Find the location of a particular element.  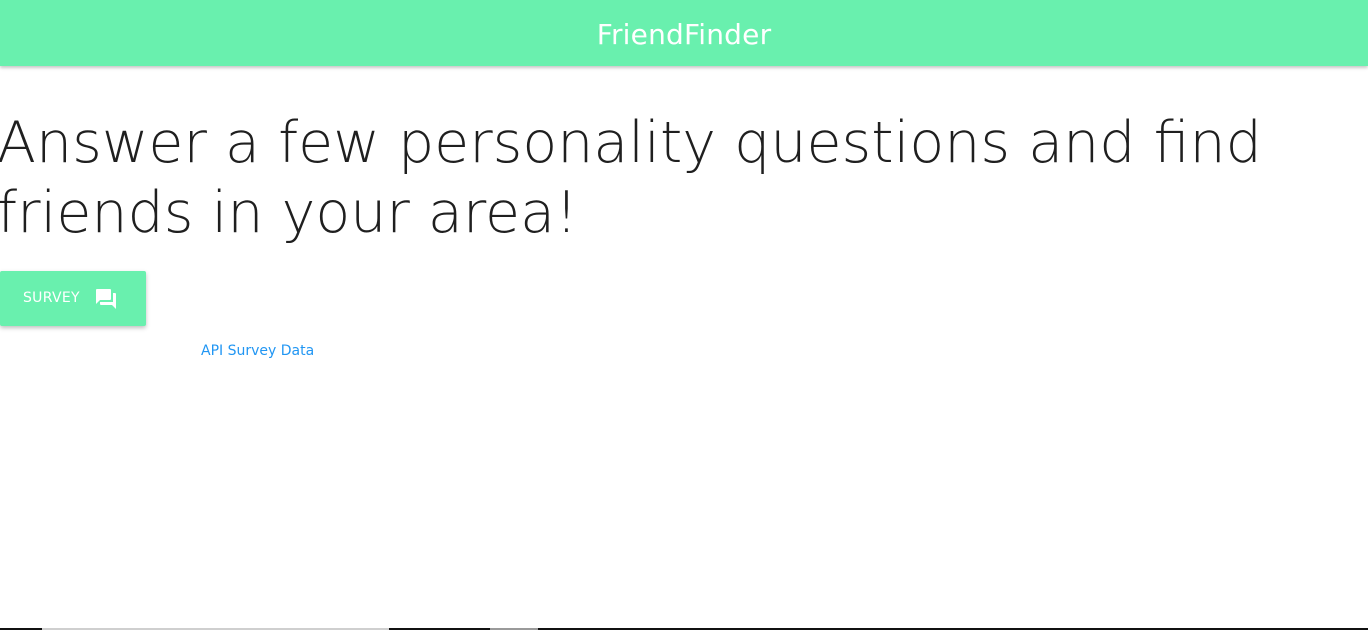

forum-icon is located at coordinates (106, 299).